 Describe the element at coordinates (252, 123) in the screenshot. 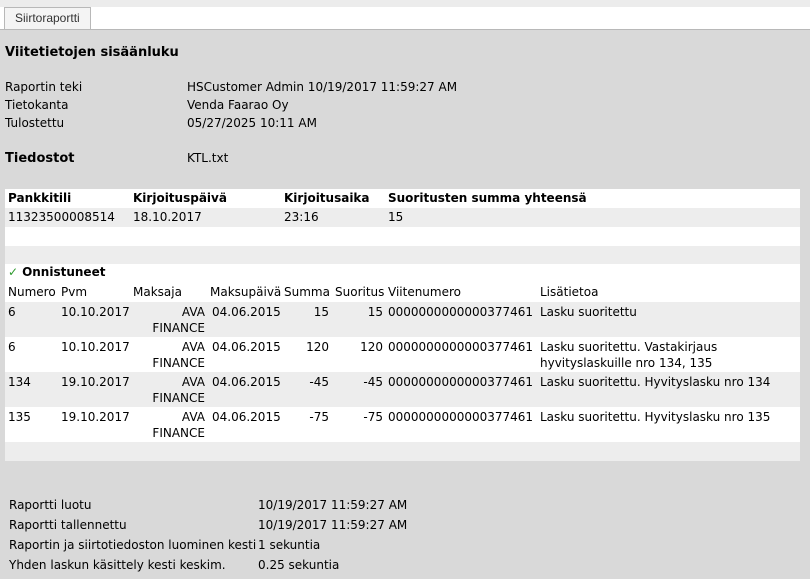

I see `info-value-printed: 05/27/2025 10:11 AM` at that location.